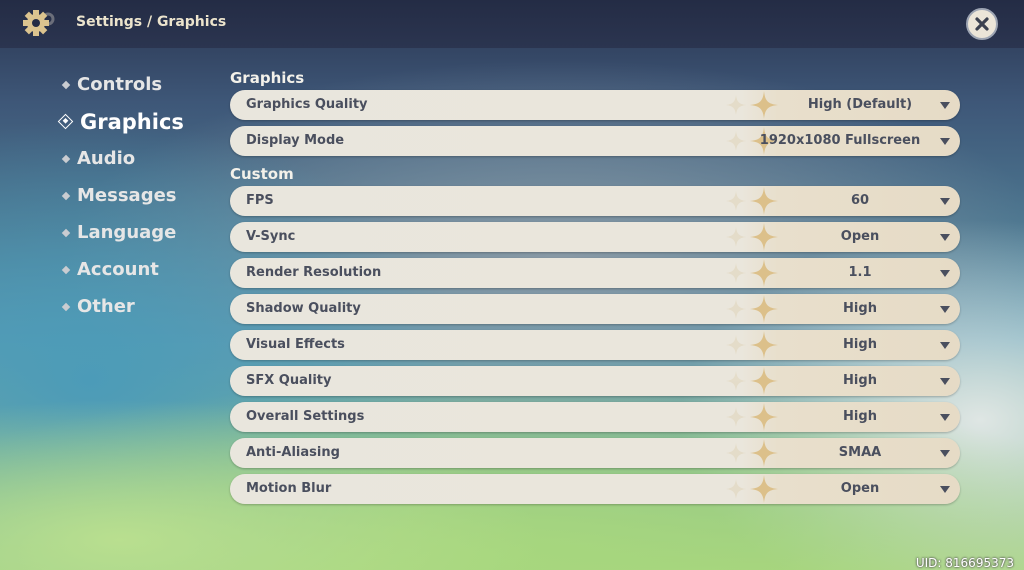  I want to click on sidebar-item-account: Account, so click(122, 269).